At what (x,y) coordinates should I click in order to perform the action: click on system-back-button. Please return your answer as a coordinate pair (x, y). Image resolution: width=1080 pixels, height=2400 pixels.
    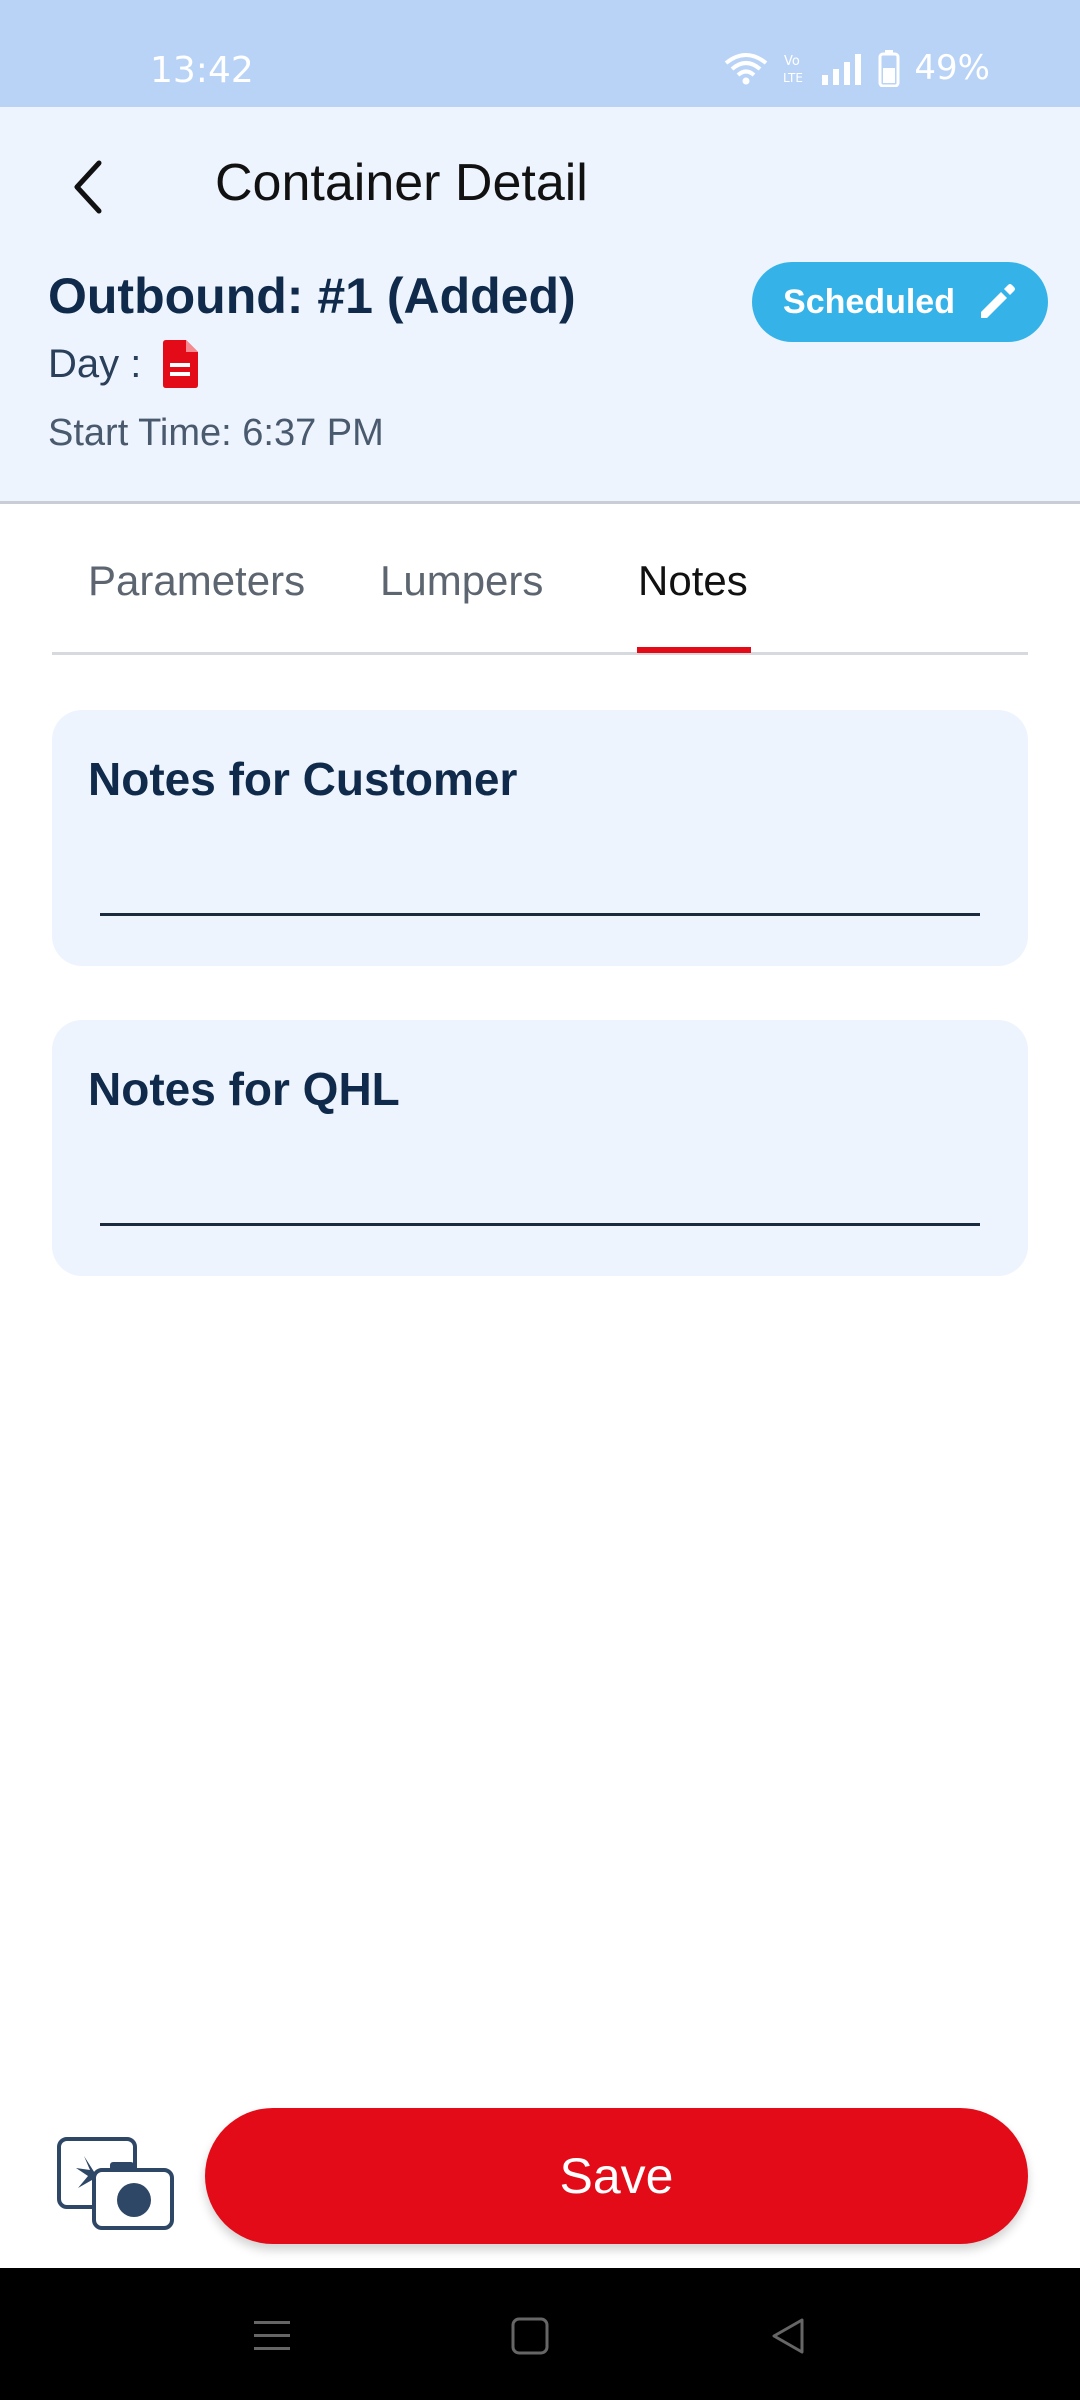
    Looking at the image, I should click on (788, 2336).